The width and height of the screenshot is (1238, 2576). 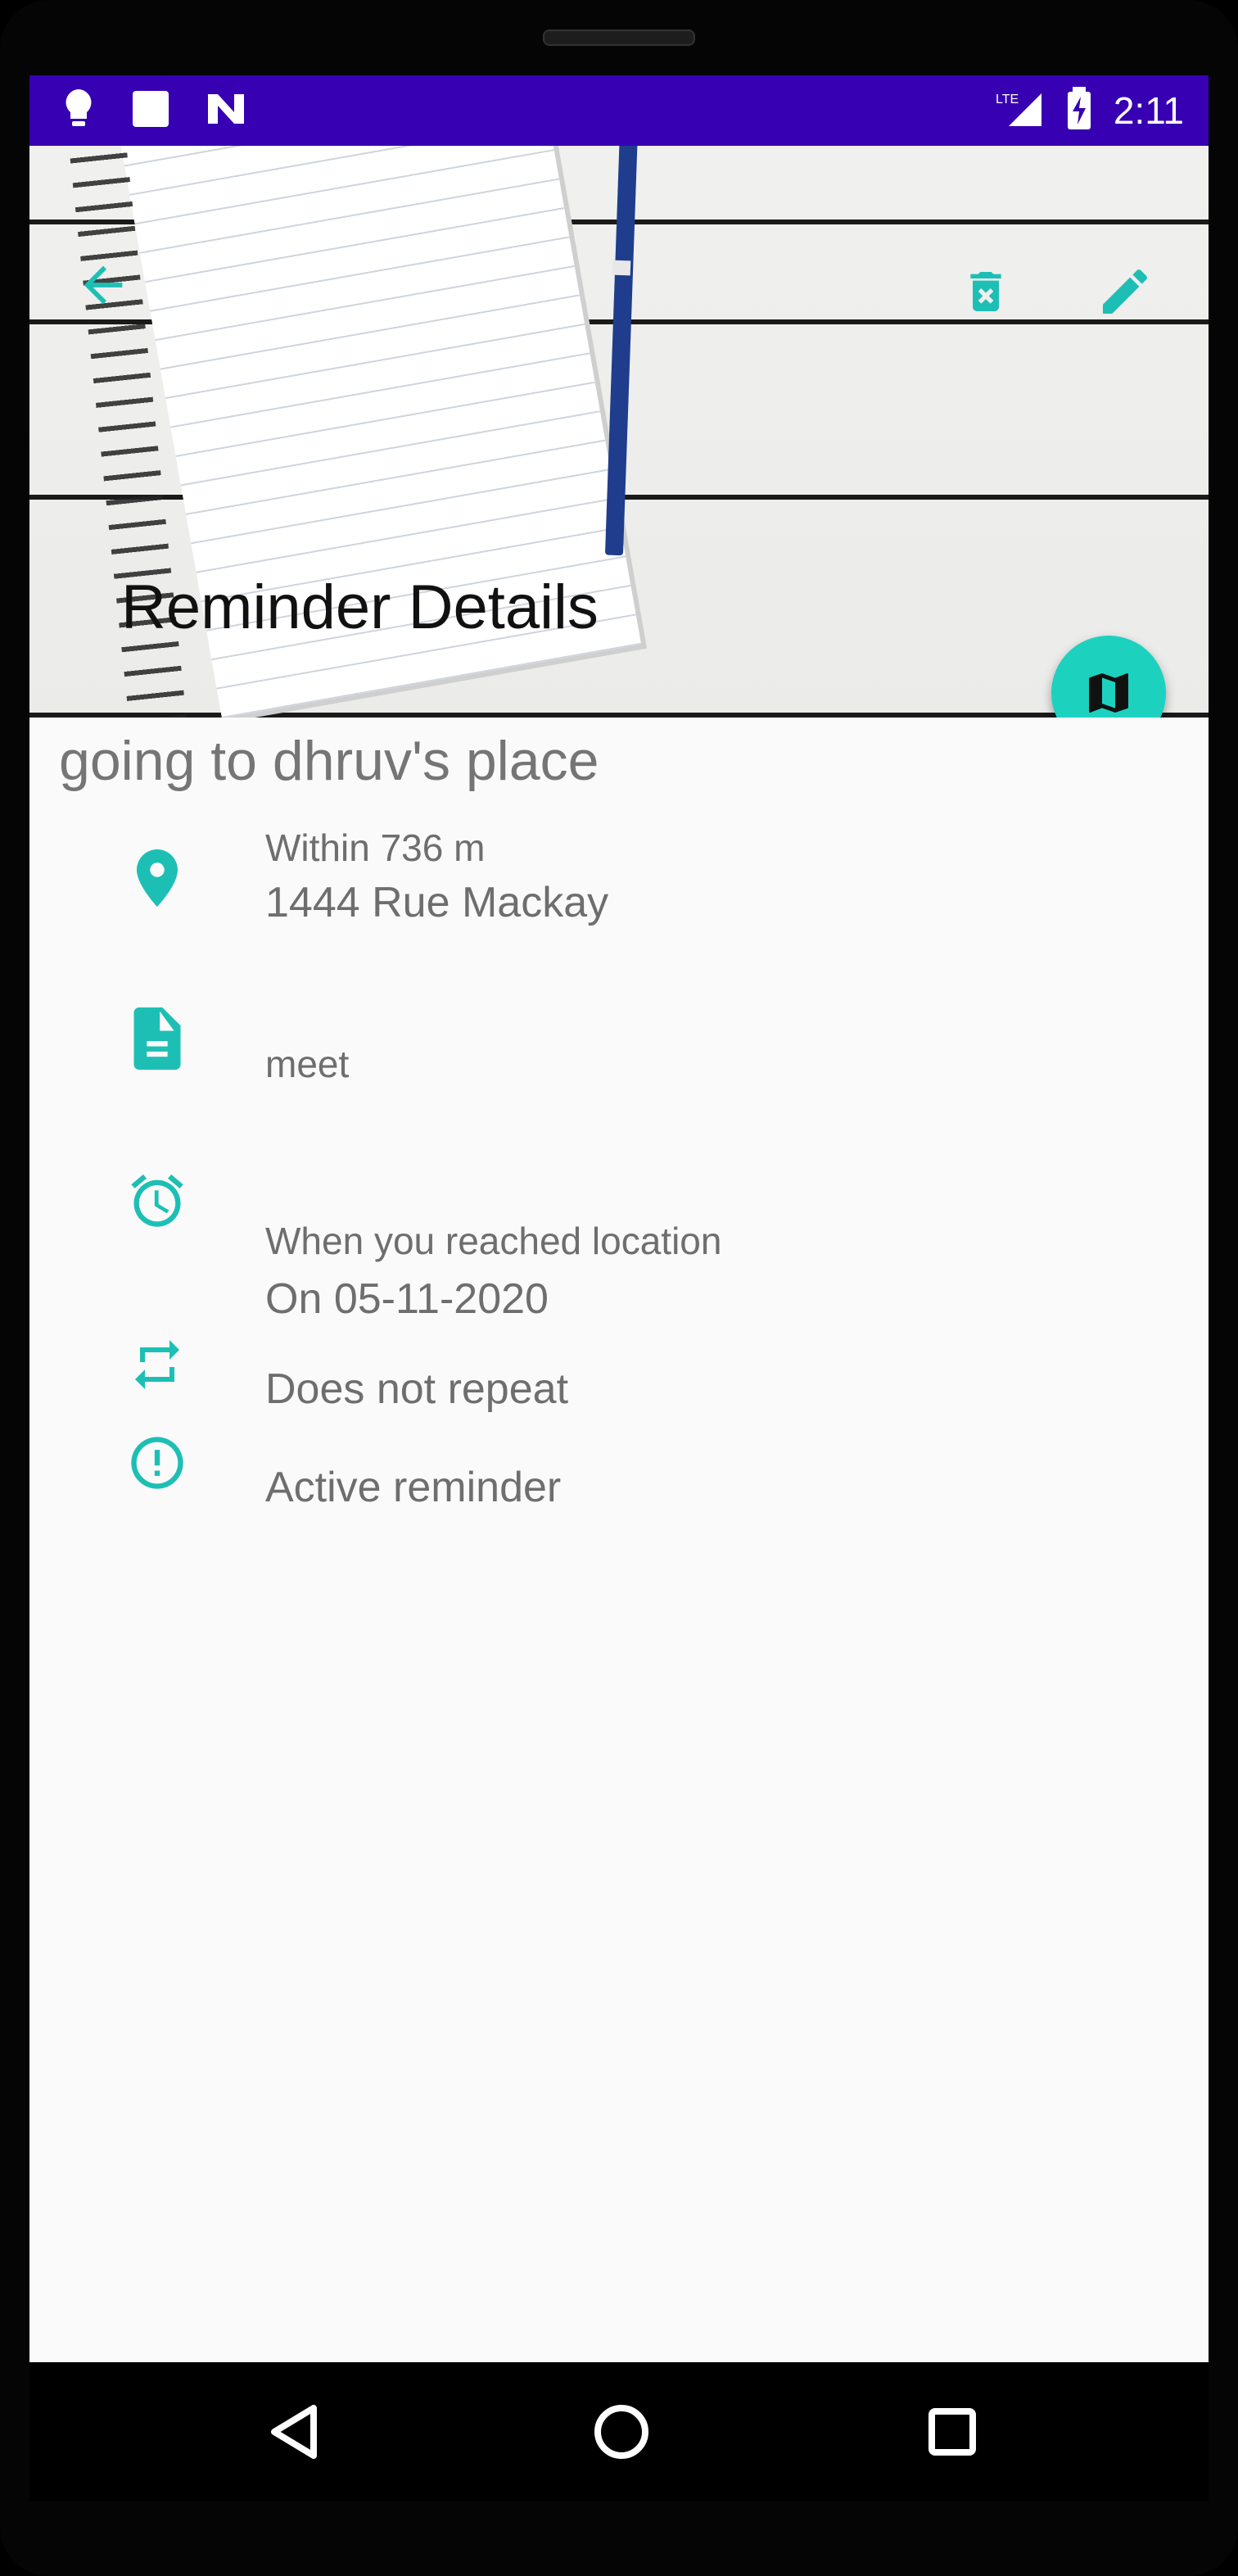 What do you see at coordinates (494, 1241) in the screenshot?
I see `trigger-condition: When you reached location` at bounding box center [494, 1241].